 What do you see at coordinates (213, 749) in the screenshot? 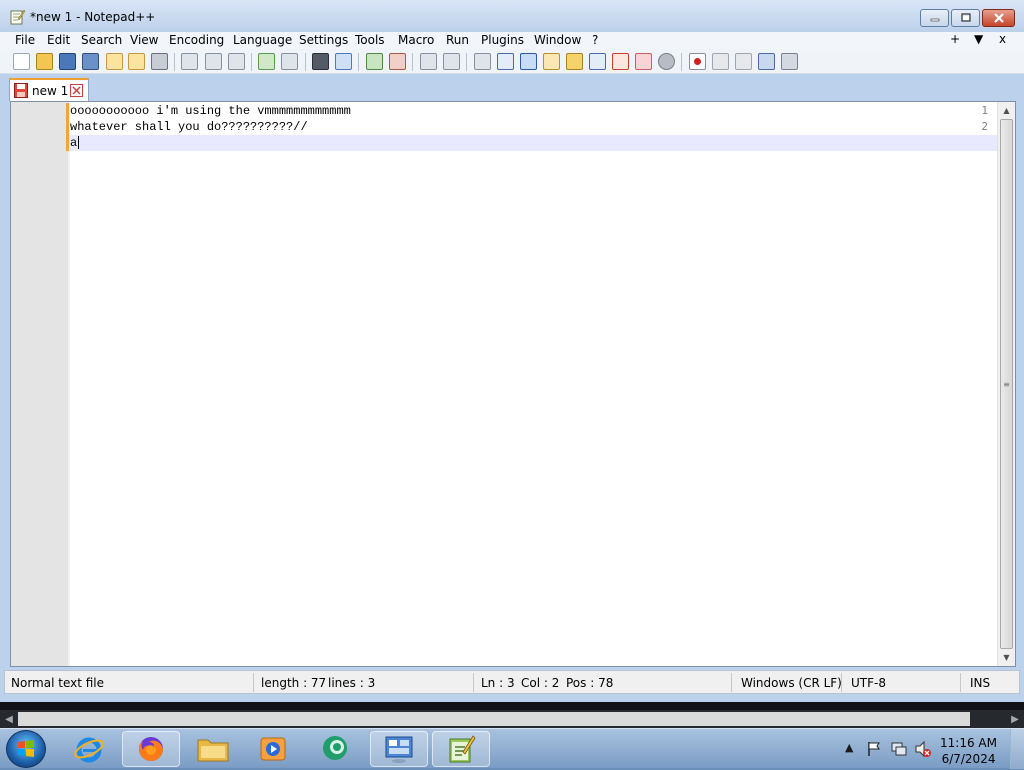
I see `taskbar-file-explorer` at bounding box center [213, 749].